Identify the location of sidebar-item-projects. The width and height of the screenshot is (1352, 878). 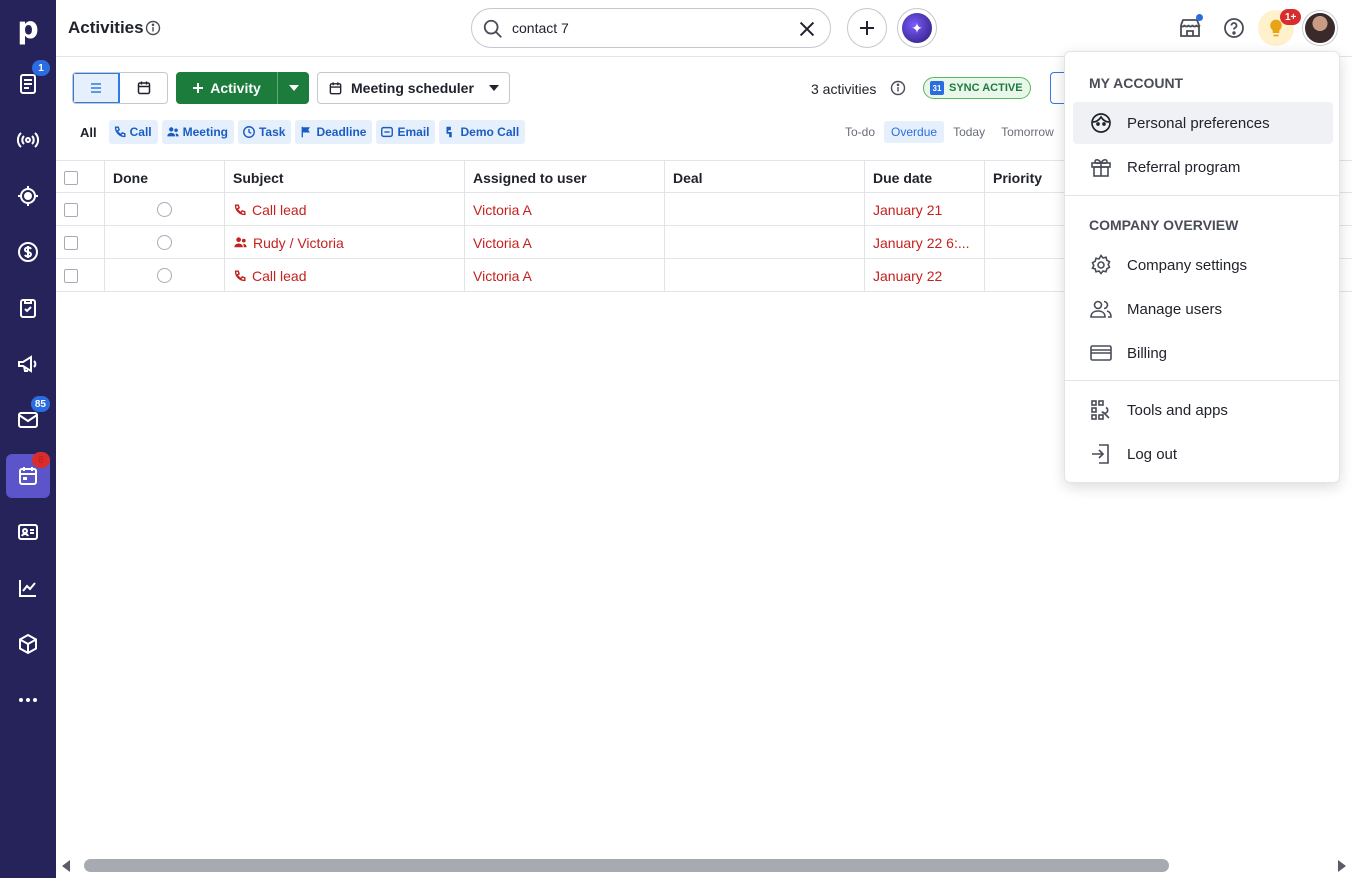
(28, 308).